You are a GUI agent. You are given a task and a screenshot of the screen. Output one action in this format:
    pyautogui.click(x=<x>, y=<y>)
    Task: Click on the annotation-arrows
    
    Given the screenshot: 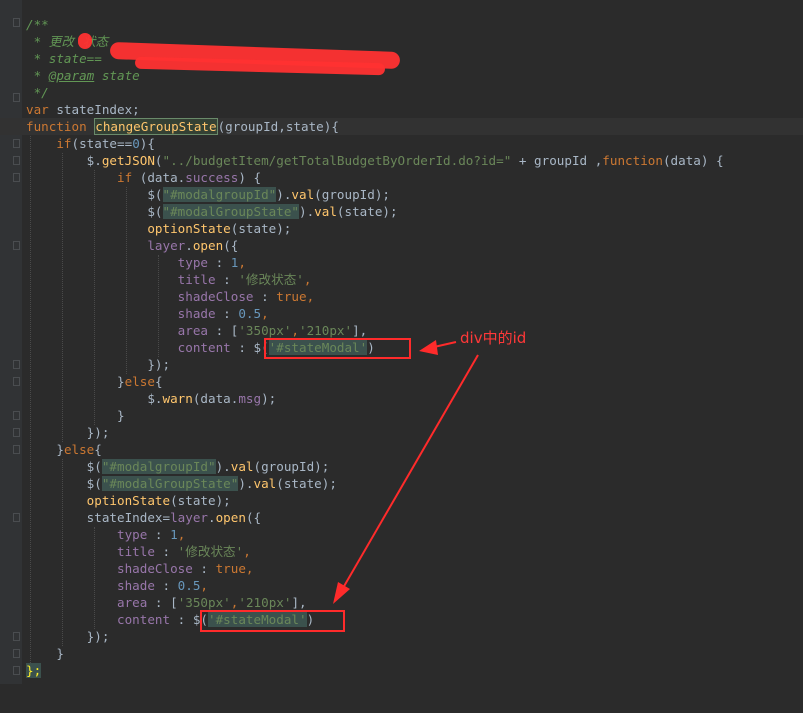 What is the action you would take?
    pyautogui.click(x=406, y=472)
    